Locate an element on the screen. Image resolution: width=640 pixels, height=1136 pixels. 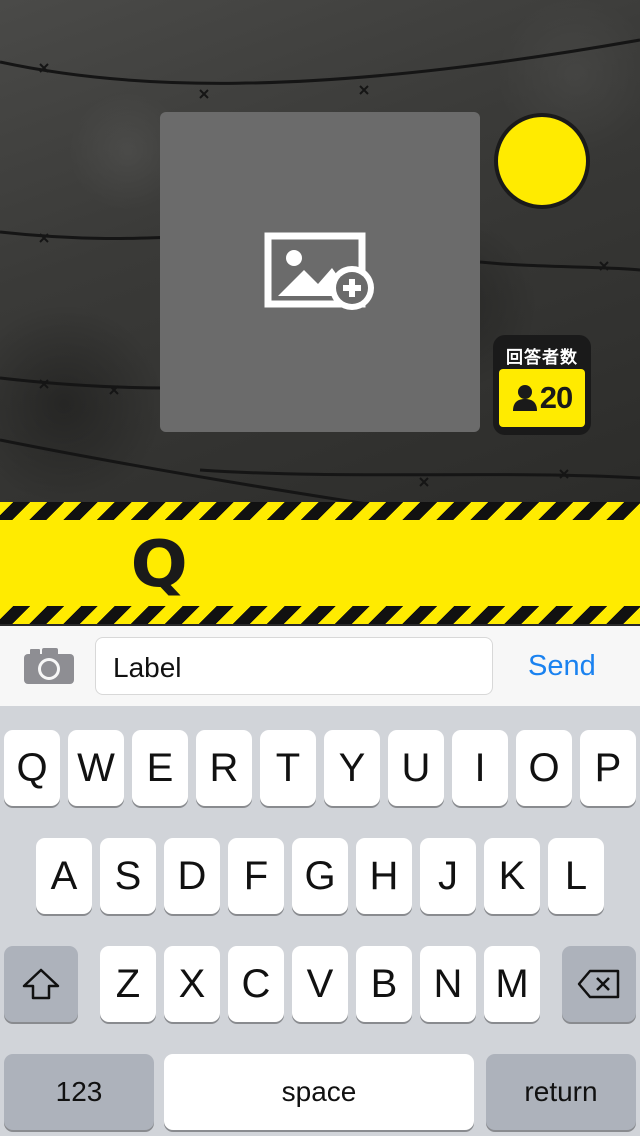
key-t: T is located at coordinates (288, 768).